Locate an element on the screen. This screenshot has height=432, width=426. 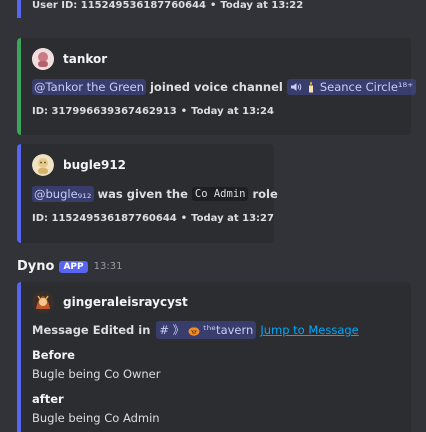
timestamp: Today at 13:22 is located at coordinates (262, 5).